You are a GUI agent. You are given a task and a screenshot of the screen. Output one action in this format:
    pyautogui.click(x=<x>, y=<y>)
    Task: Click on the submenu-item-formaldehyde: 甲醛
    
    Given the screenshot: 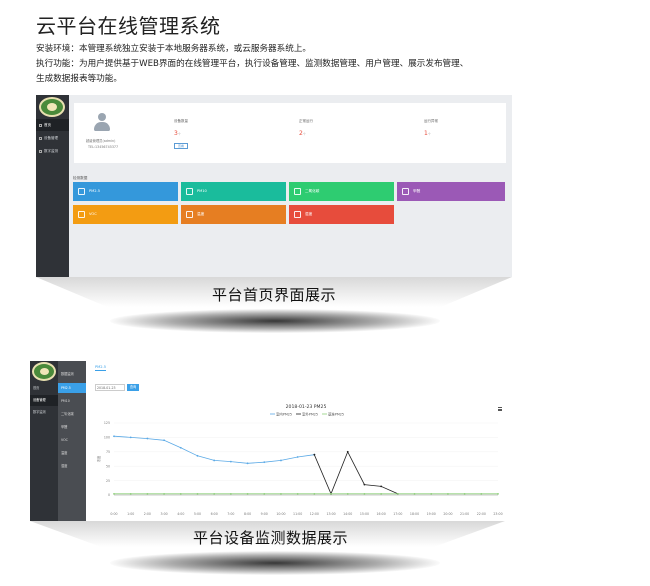 What is the action you would take?
    pyautogui.click(x=72, y=427)
    